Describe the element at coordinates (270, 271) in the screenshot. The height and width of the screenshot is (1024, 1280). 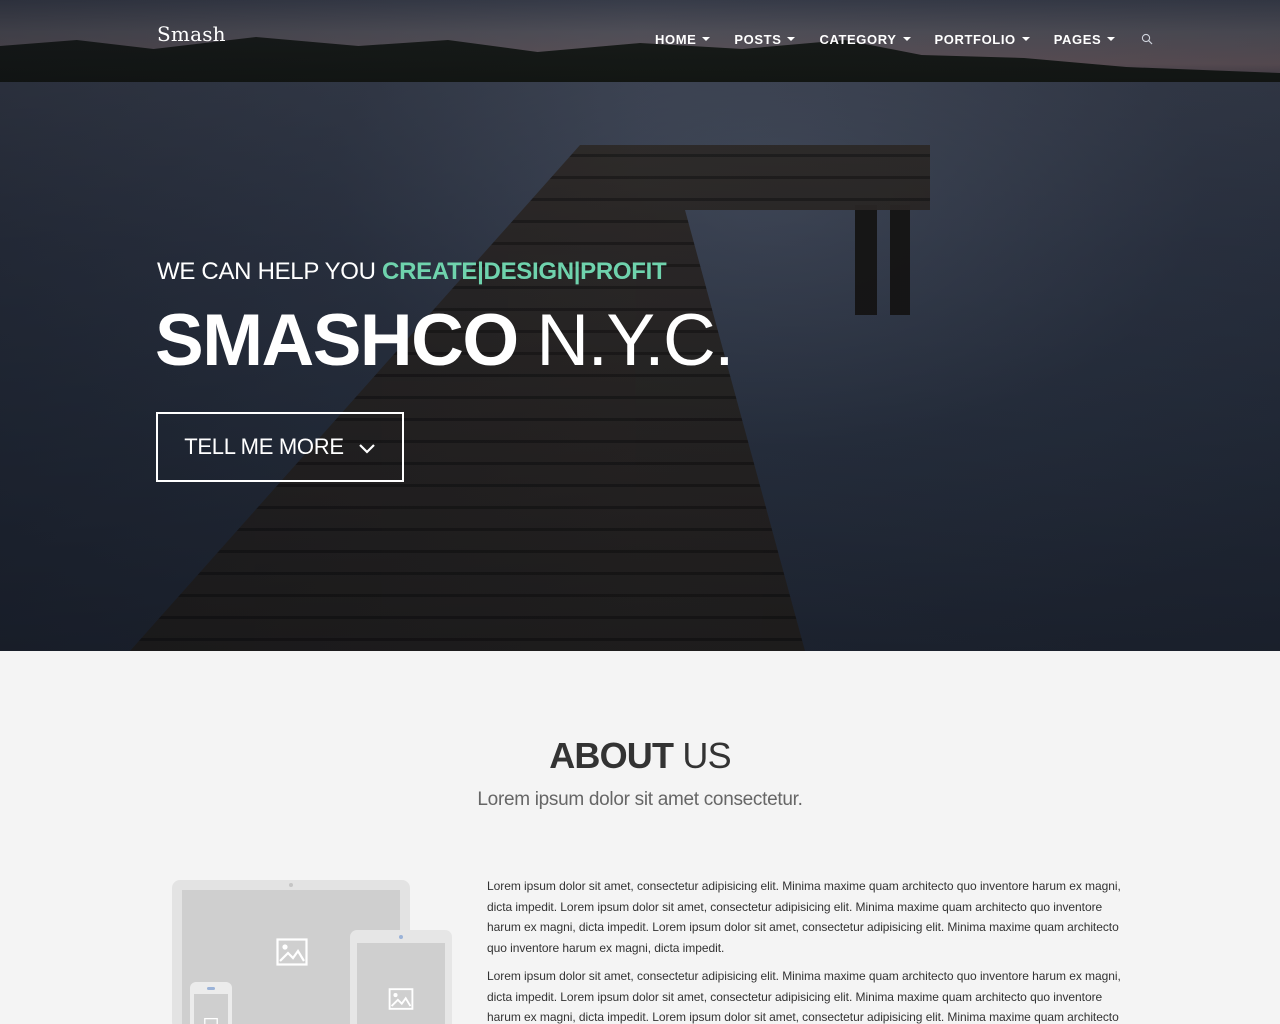
I see `hero-tagline-prefix: WE CAN HELP YOU` at that location.